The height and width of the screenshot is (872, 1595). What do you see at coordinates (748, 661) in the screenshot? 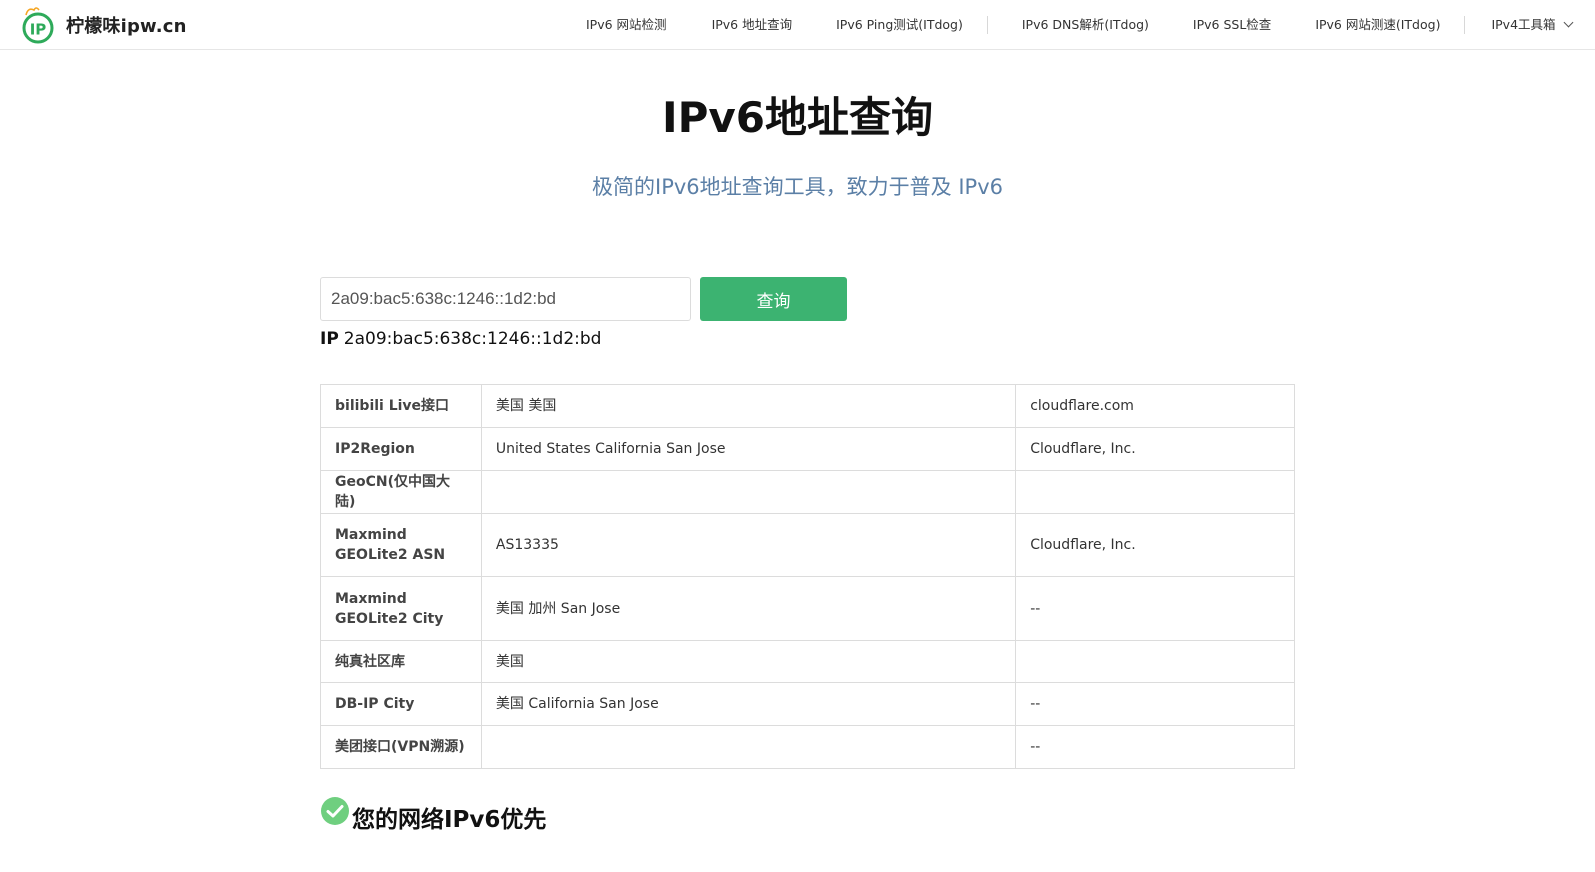
I see `location-cell: 美国` at bounding box center [748, 661].